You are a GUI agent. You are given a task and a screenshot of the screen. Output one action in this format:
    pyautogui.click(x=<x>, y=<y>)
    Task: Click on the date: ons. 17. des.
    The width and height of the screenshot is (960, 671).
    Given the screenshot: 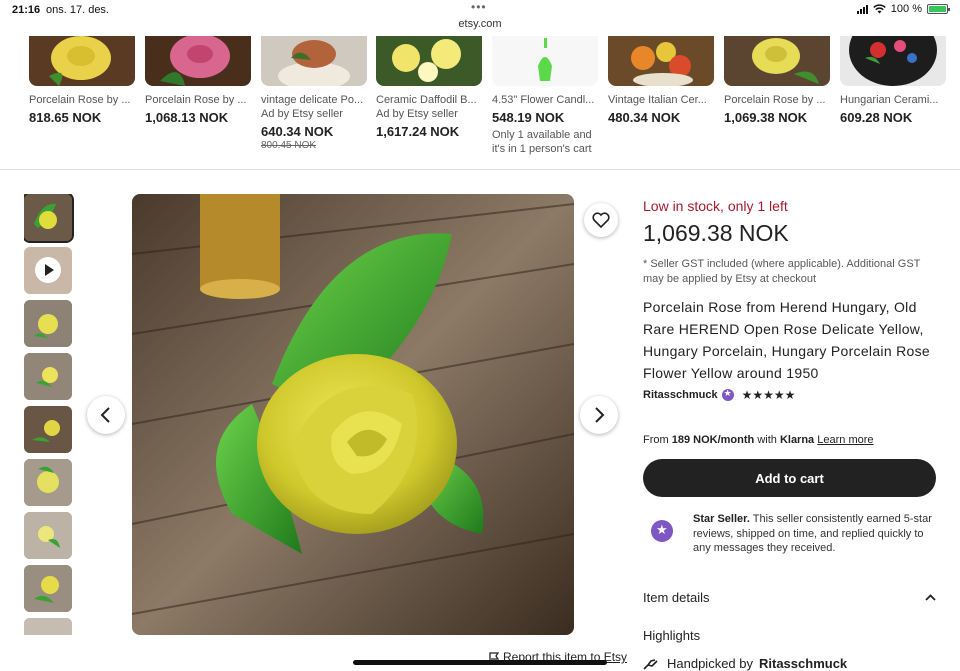 What is the action you would take?
    pyautogui.click(x=77, y=10)
    